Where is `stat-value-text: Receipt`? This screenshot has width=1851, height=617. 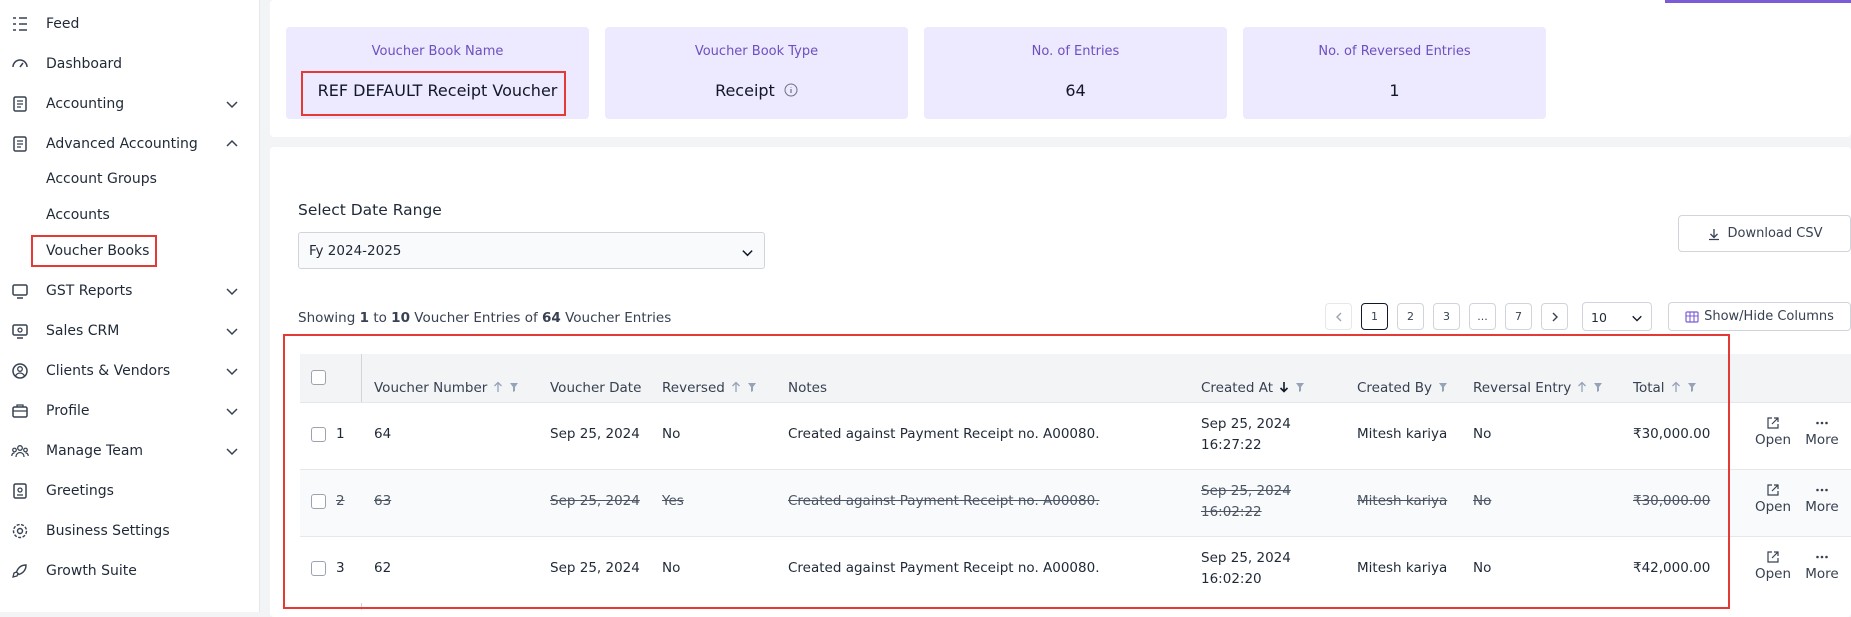 stat-value-text: Receipt is located at coordinates (745, 90).